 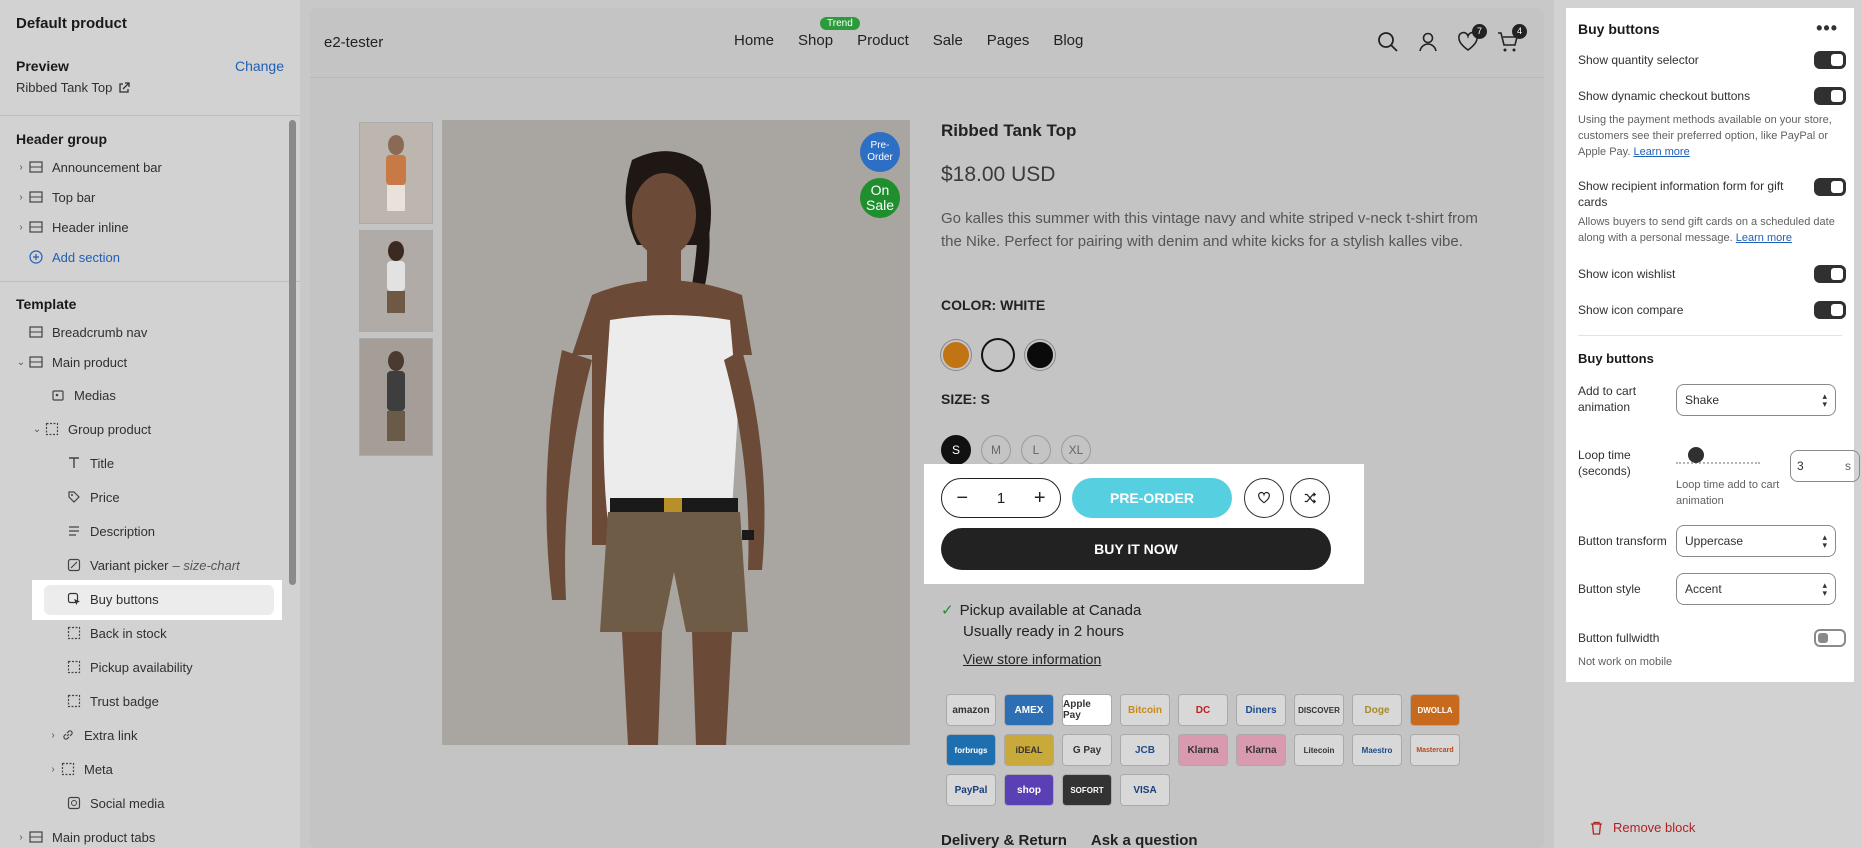 What do you see at coordinates (1004, 840) in the screenshot?
I see `tab-delivery-return: Delivery & Return` at bounding box center [1004, 840].